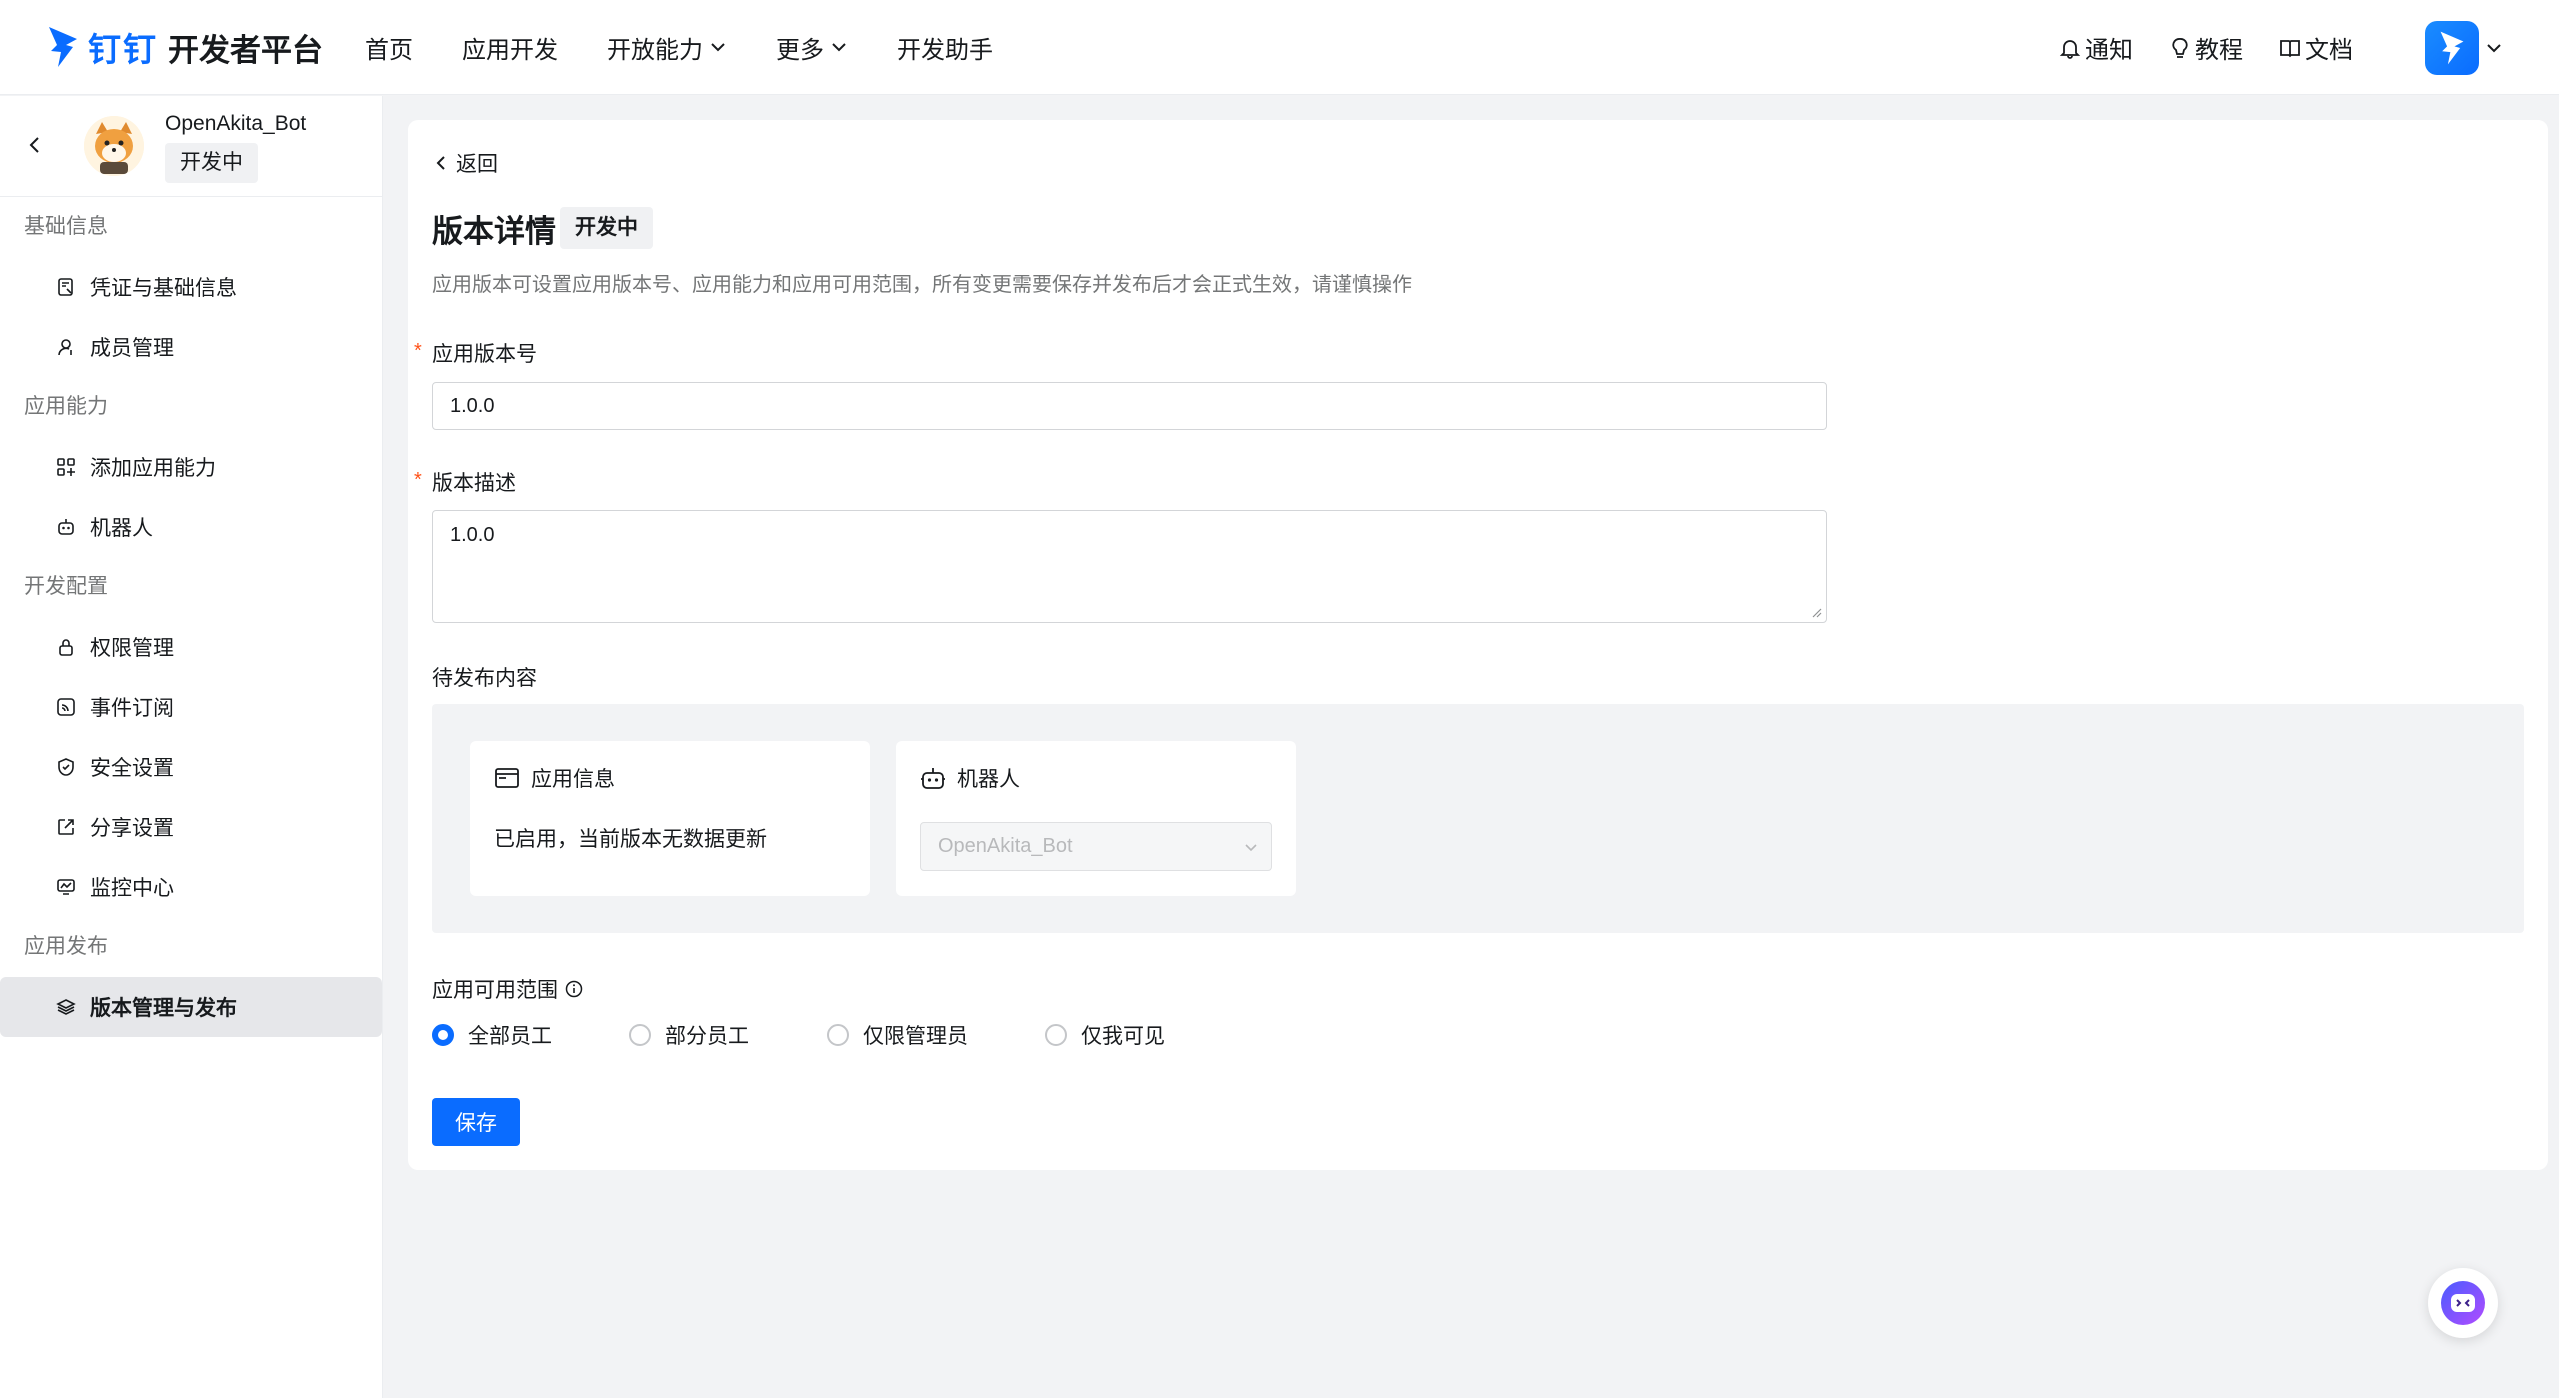 The height and width of the screenshot is (1398, 2559). What do you see at coordinates (35, 145) in the screenshot?
I see `back-arrow-icon` at bounding box center [35, 145].